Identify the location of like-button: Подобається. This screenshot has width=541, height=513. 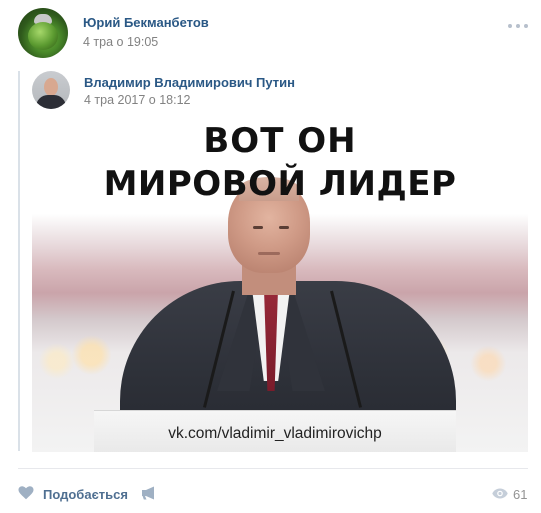
(85, 494).